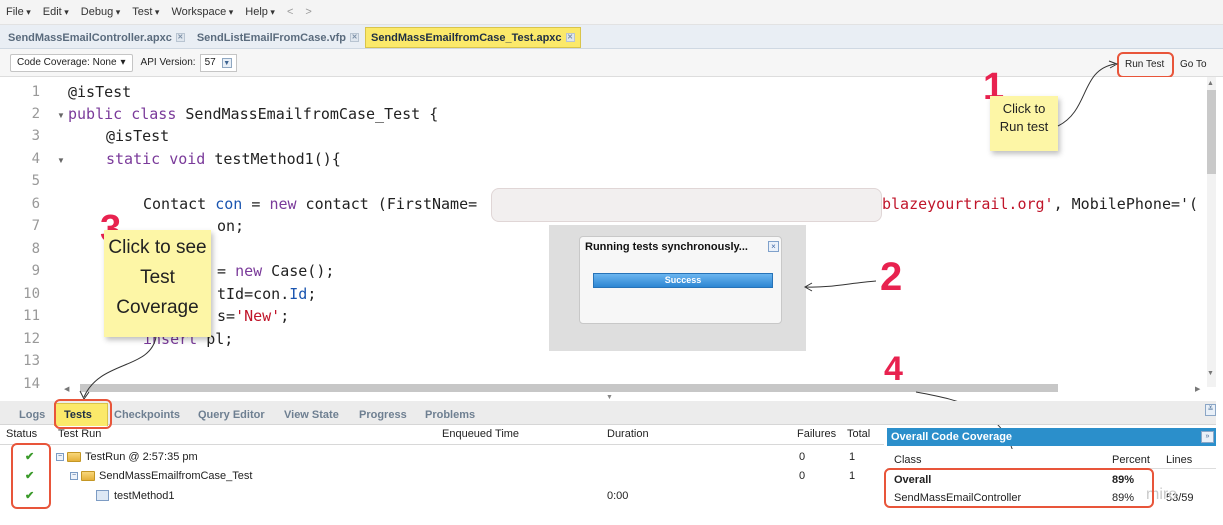 This screenshot has width=1223, height=525. Describe the element at coordinates (141, 457) in the screenshot. I see `test-run-name: TestRun @ 2:57:35 pm` at that location.